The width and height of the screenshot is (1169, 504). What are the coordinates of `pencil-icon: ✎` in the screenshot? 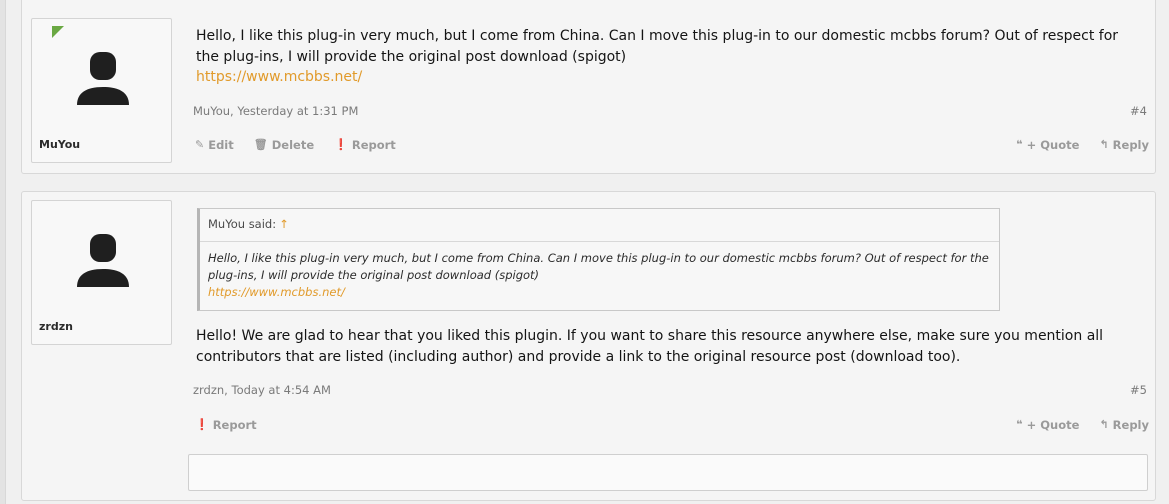 It's located at (200, 144).